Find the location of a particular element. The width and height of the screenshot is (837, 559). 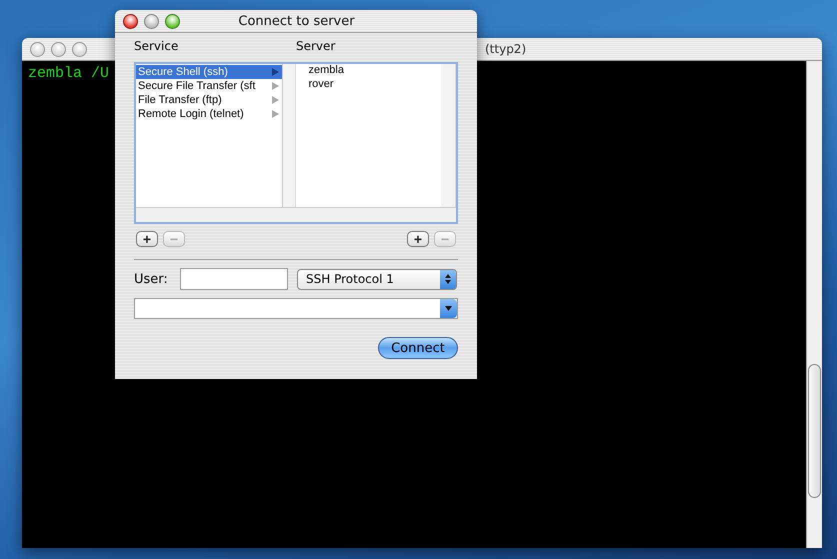

column-header: Service is located at coordinates (157, 47).